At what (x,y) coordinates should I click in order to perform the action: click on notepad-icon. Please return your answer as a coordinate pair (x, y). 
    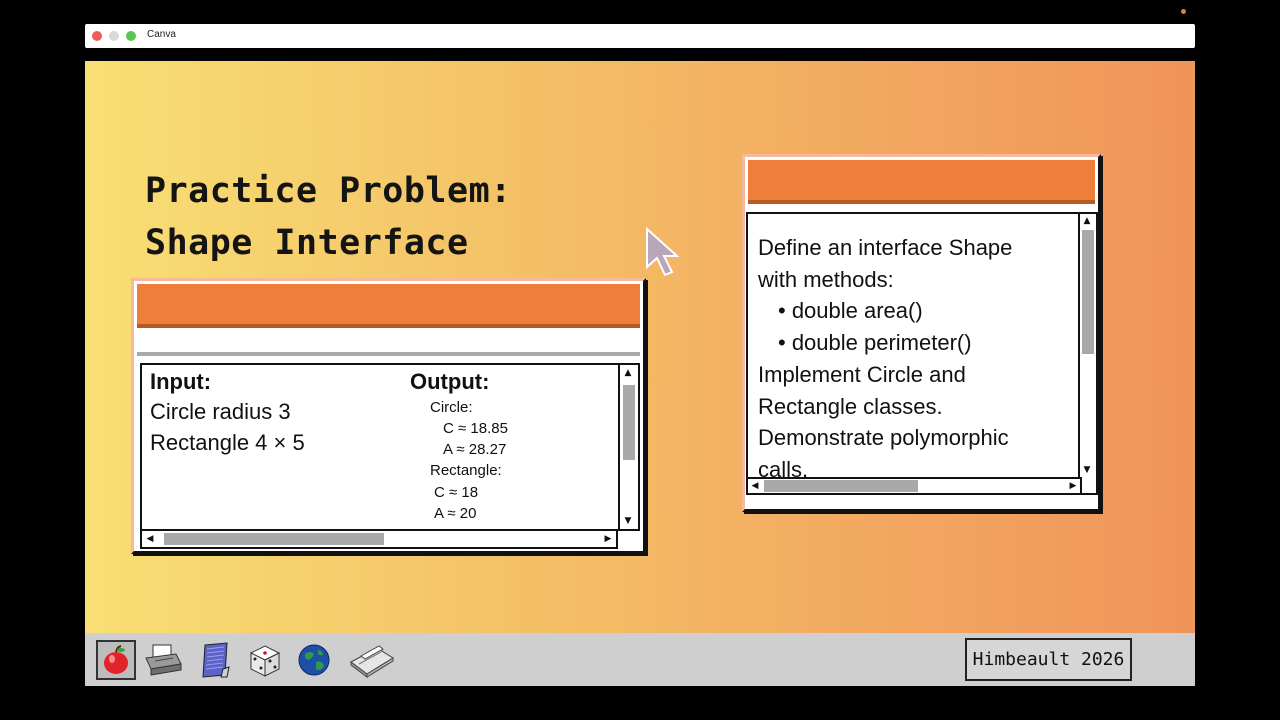
    Looking at the image, I should click on (215, 660).